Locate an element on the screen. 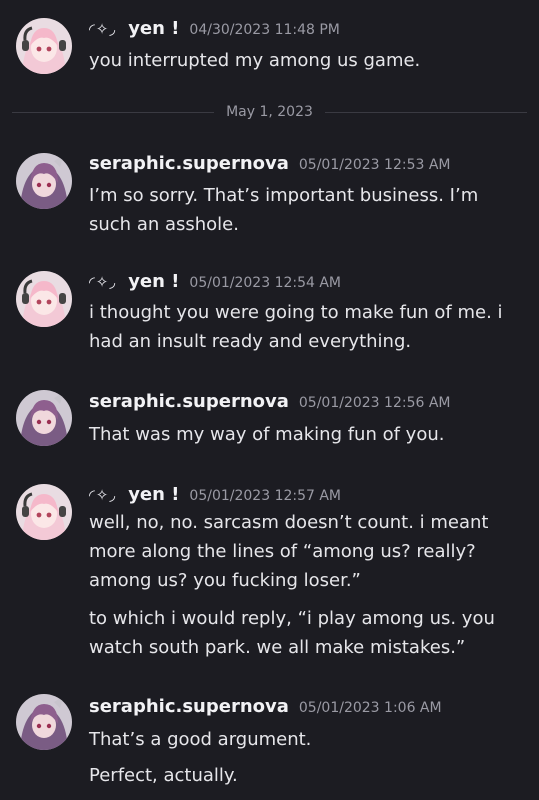  date-divider-label: May 1, 2023 is located at coordinates (269, 112).